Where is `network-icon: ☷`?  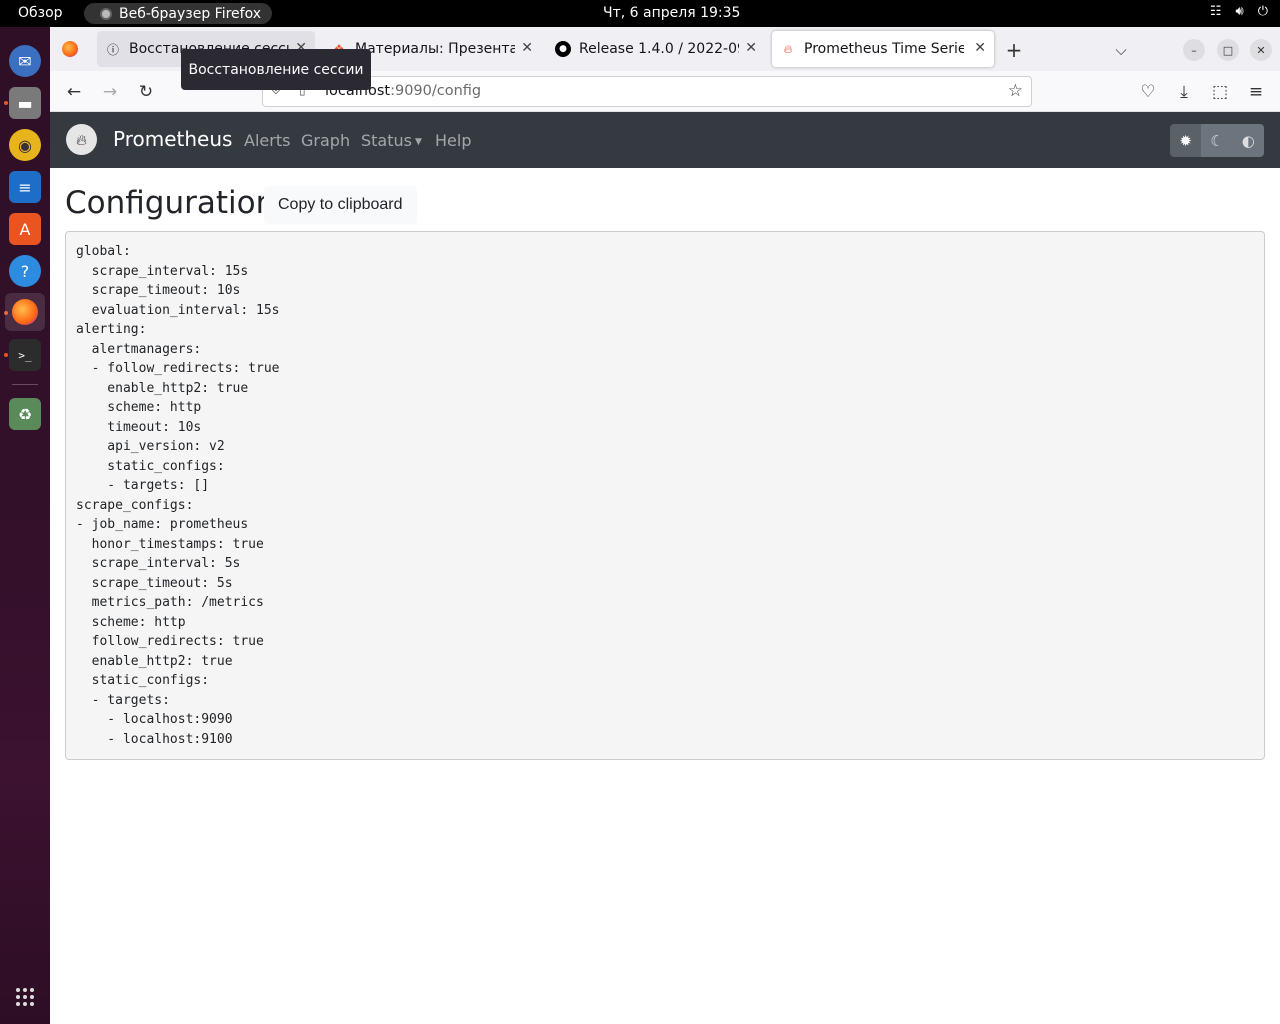 network-icon: ☷ is located at coordinates (1216, 11).